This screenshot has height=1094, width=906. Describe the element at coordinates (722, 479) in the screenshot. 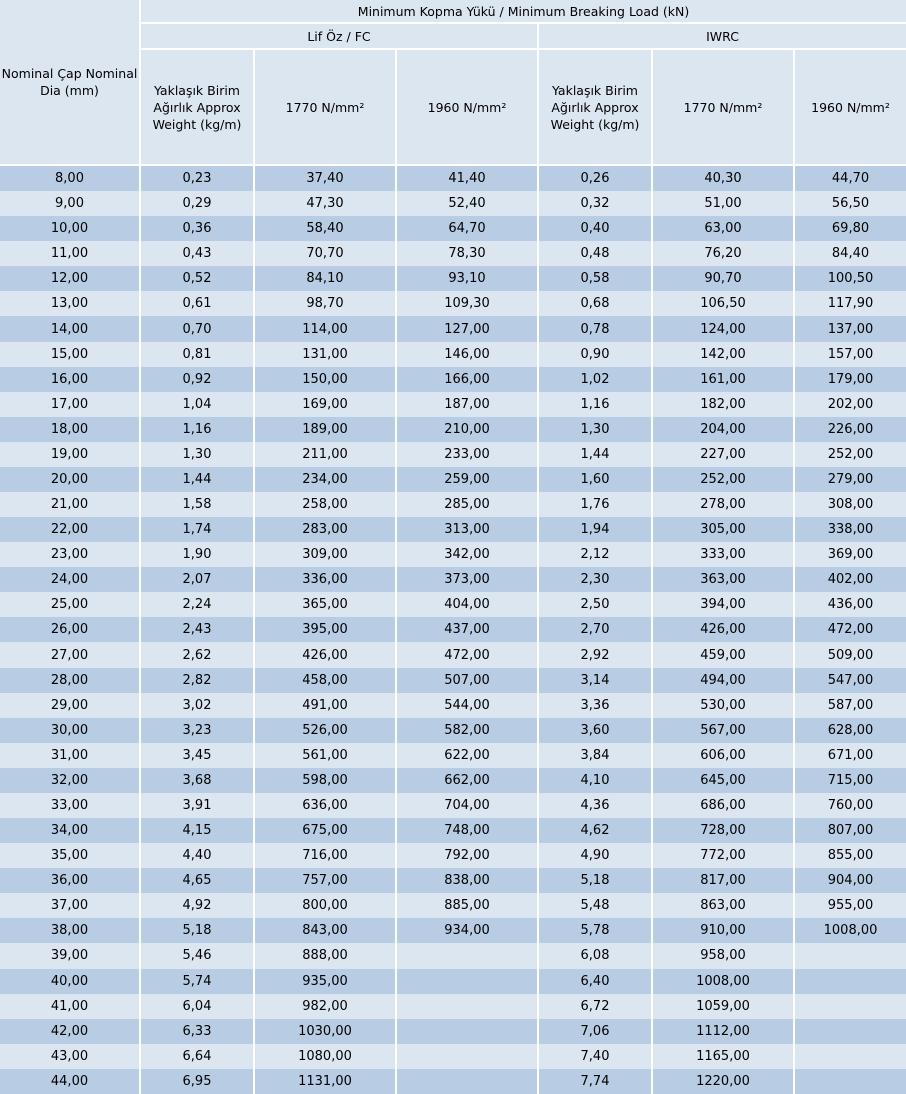

I see `iwrc-1770-cell: 252,00` at that location.